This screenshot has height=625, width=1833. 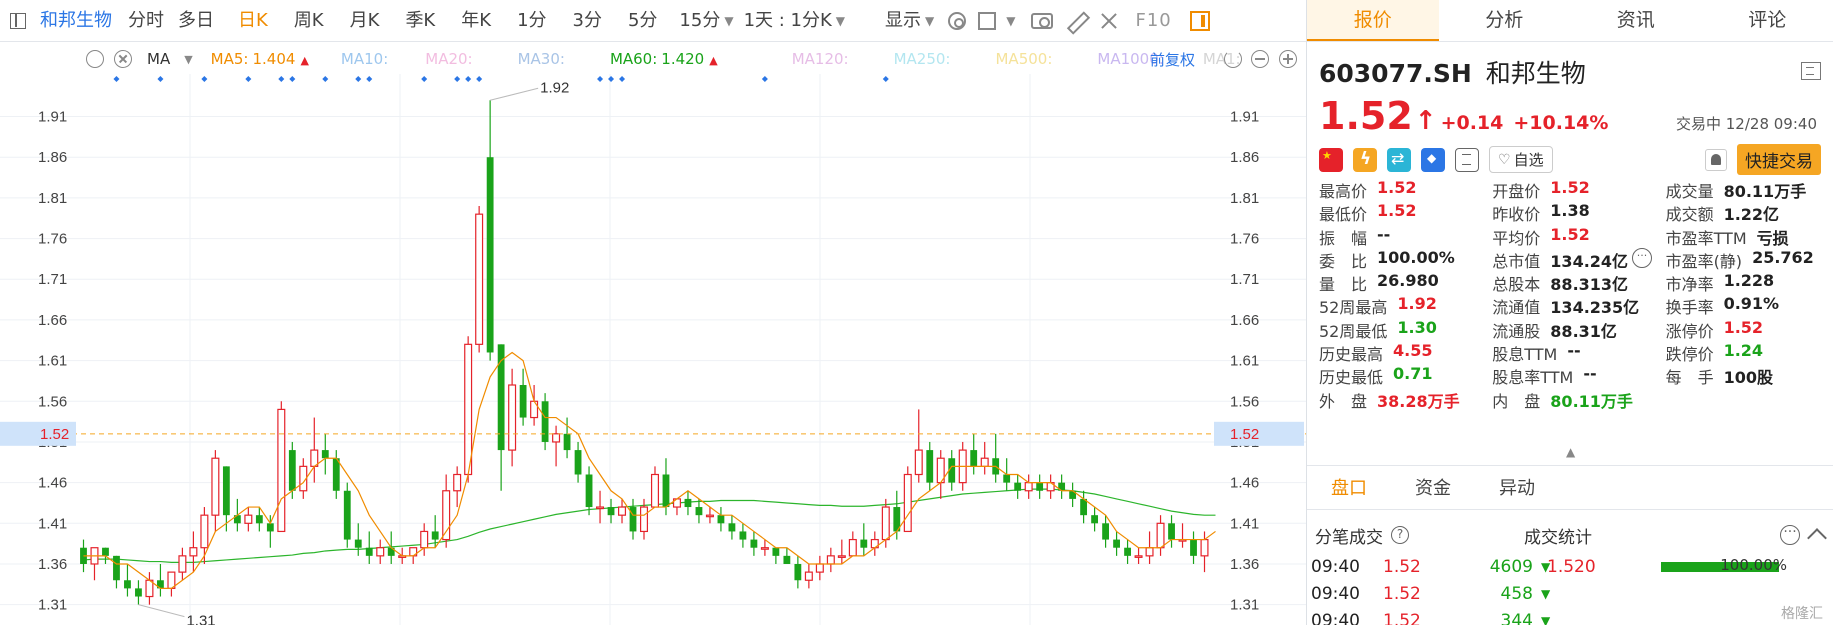 I want to click on collapse-icon, so click(x=1817, y=538).